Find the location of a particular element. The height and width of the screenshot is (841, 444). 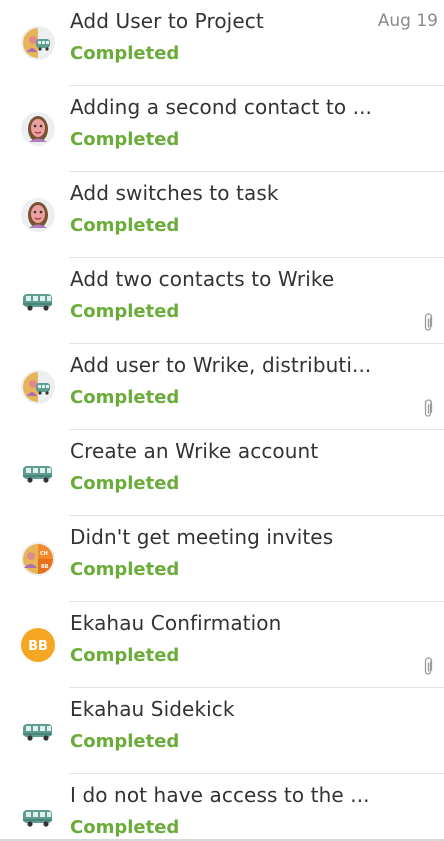

svg-text: CH is located at coordinates (44, 554).